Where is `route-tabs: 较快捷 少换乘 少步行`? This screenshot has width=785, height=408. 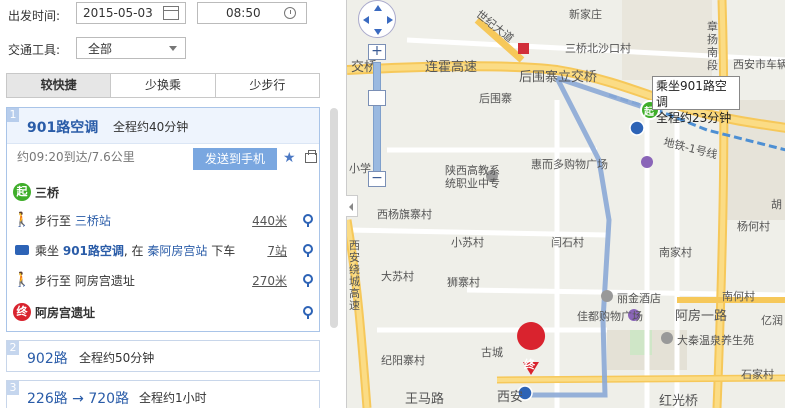
route-tabs: 较快捷 少换乘 少步行 is located at coordinates (163, 85).